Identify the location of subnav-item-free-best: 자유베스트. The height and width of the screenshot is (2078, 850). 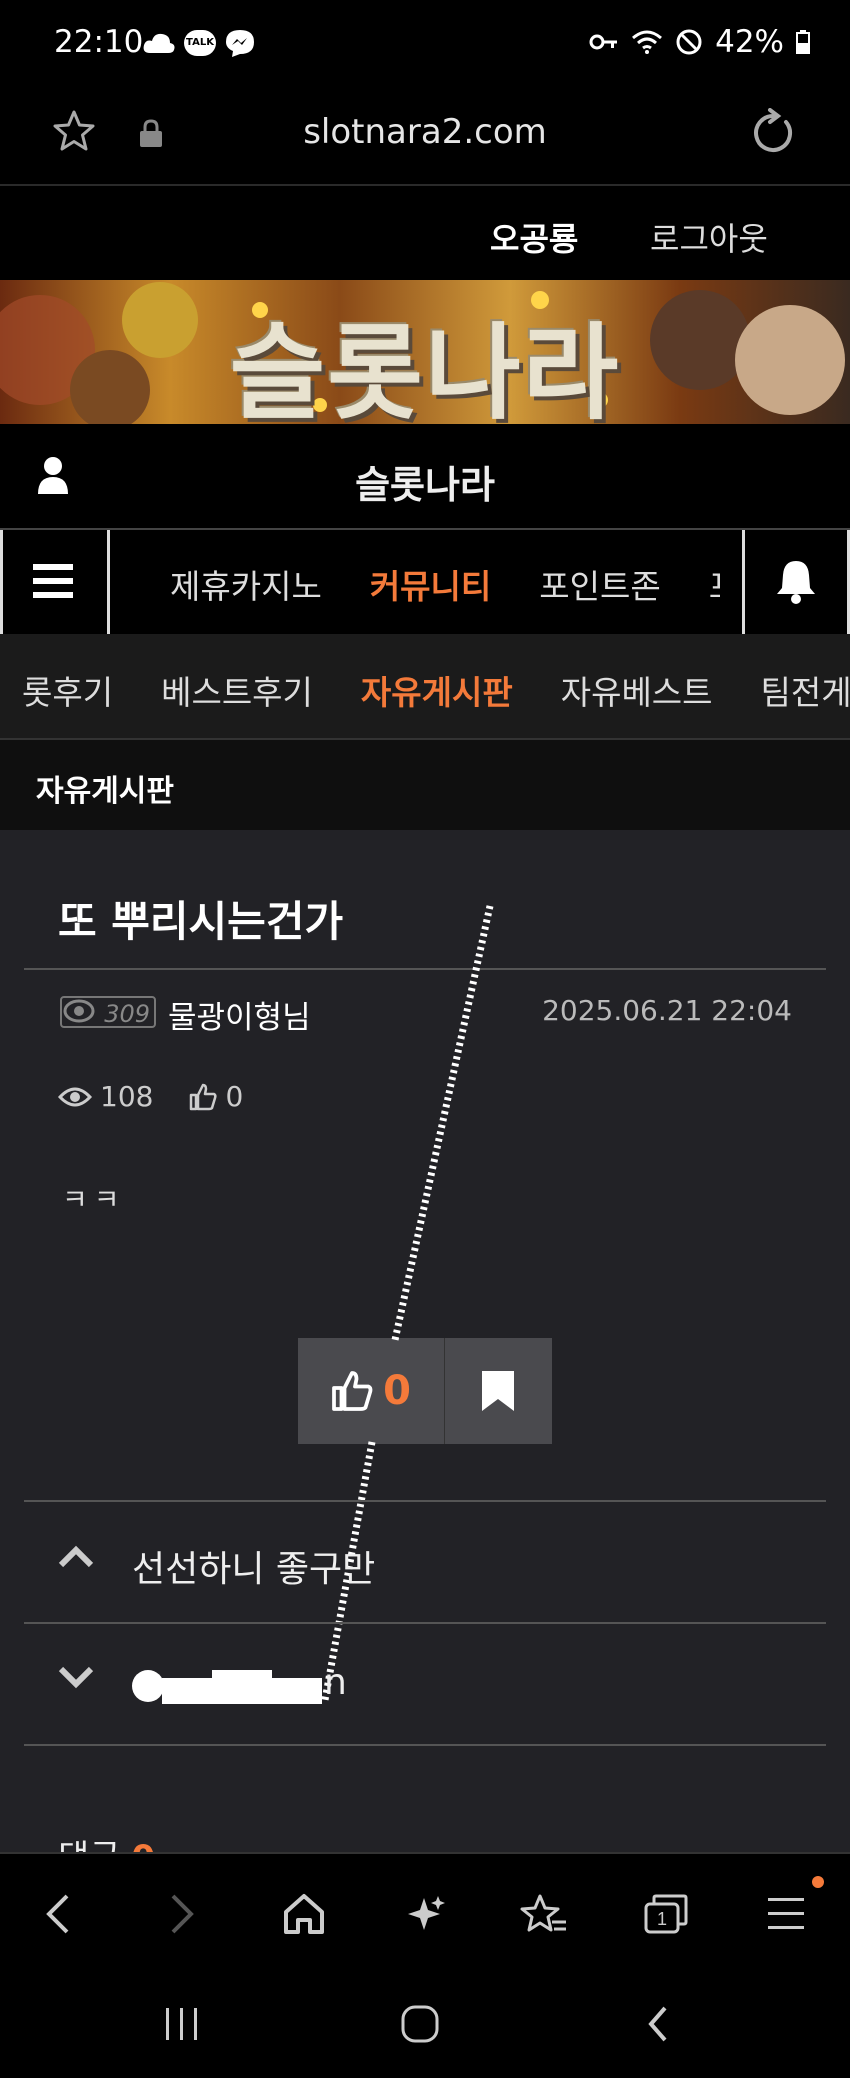
(637, 690).